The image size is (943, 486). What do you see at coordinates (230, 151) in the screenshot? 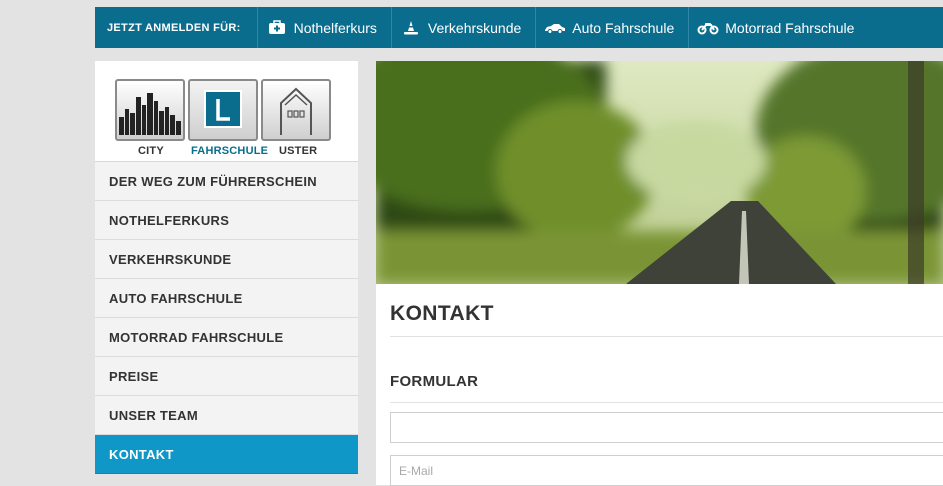
I see `logo-caption-fahrschule: FAHRSCHULE` at bounding box center [230, 151].